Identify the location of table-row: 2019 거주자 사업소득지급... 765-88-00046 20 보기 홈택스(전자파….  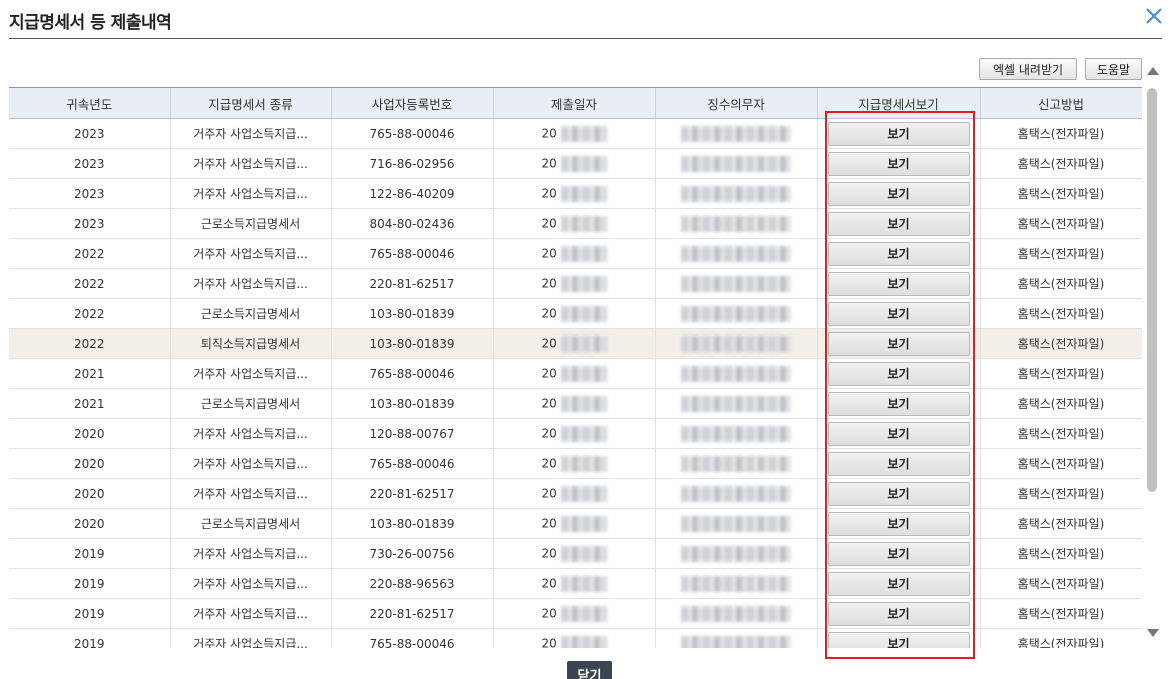
(575, 638).